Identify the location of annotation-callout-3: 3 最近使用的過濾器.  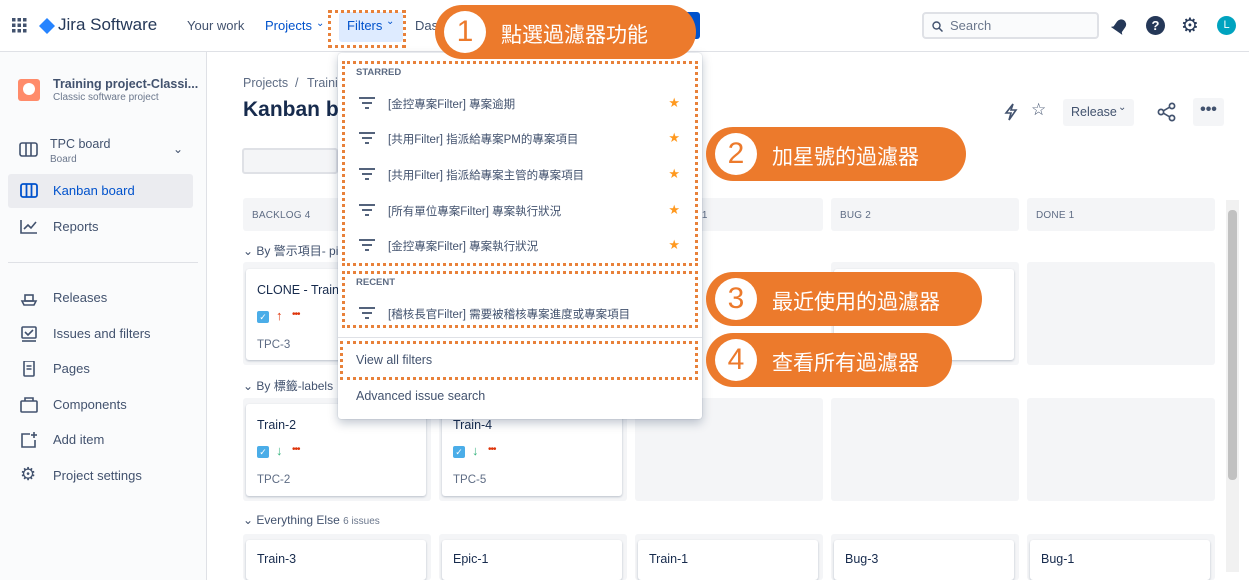
(844, 299).